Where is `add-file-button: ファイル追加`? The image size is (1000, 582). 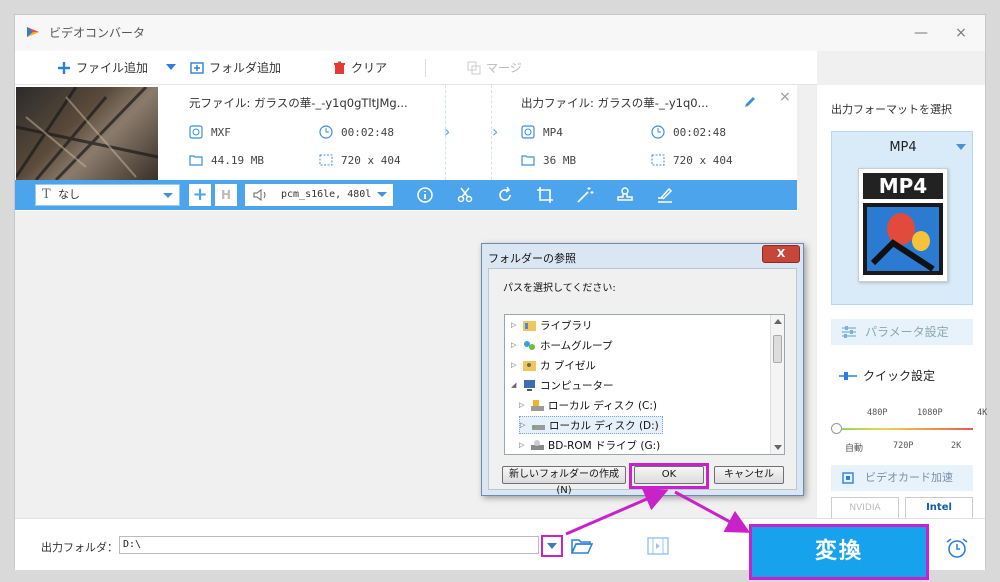
add-file-button: ファイル追加 is located at coordinates (102, 67).